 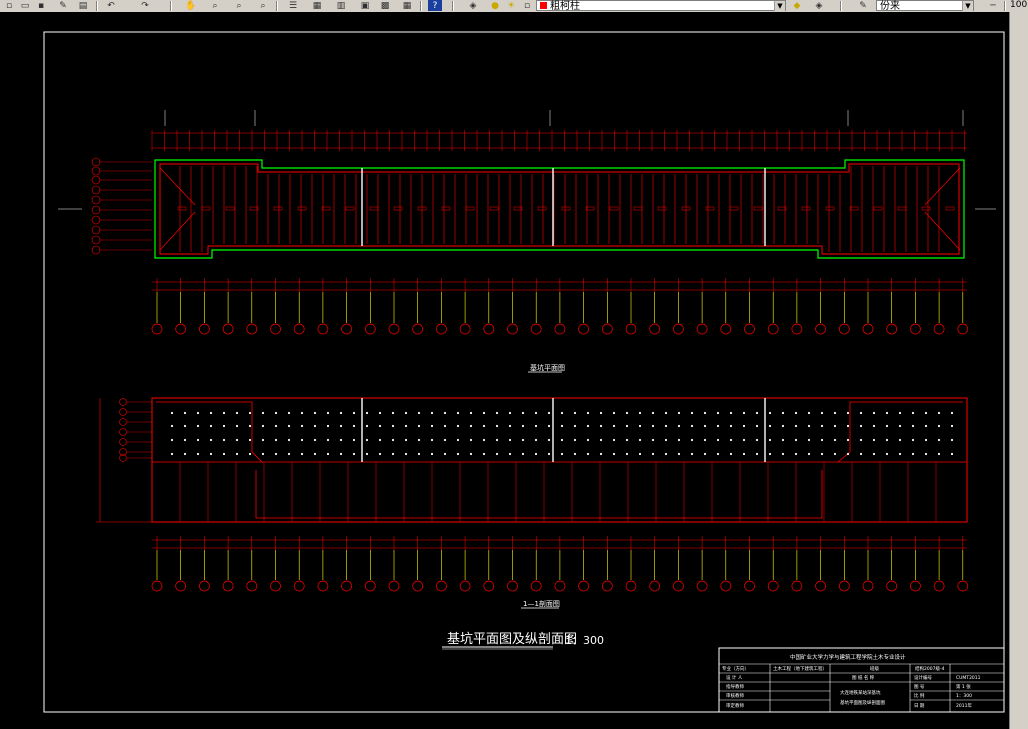 What do you see at coordinates (925, 6) in the screenshot?
I see `linetype-combo: 份来 ▼` at bounding box center [925, 6].